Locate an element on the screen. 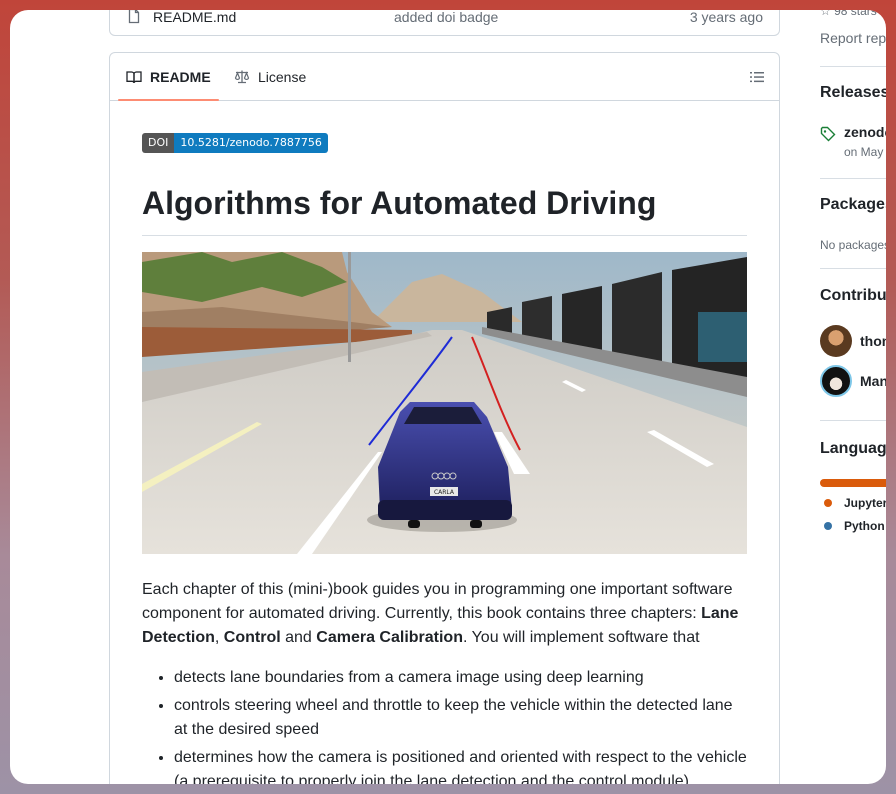  language-bar is located at coordinates (853, 483).